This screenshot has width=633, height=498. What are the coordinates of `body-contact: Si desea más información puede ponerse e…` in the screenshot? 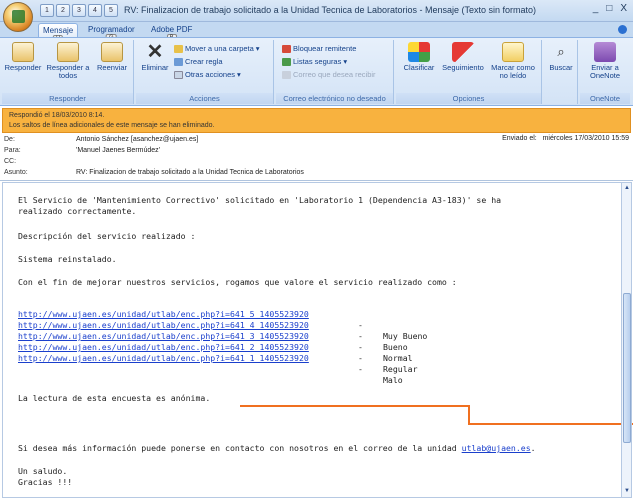 It's located at (277, 448).